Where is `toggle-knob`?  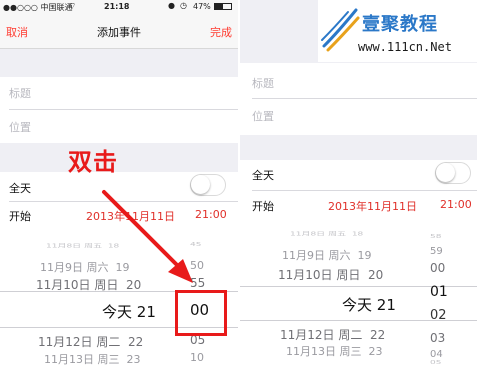
toggle-knob is located at coordinates (445, 172).